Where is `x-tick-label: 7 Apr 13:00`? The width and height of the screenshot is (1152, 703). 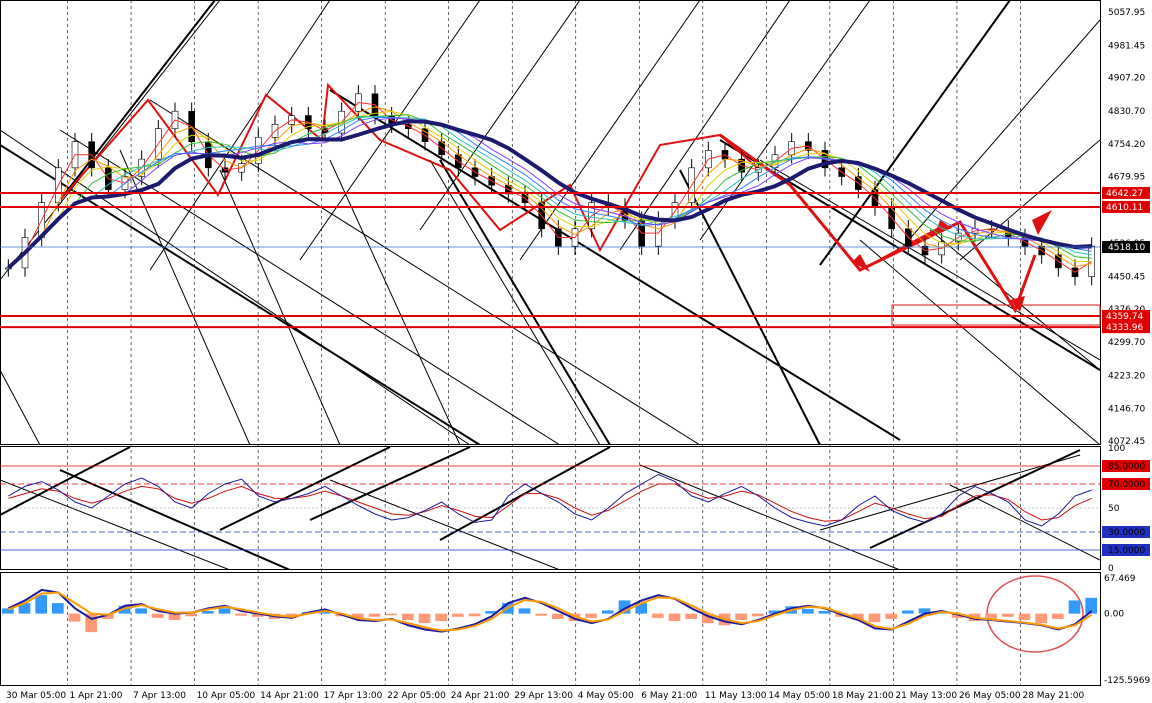
x-tick-label: 7 Apr 13:00 is located at coordinates (159, 696).